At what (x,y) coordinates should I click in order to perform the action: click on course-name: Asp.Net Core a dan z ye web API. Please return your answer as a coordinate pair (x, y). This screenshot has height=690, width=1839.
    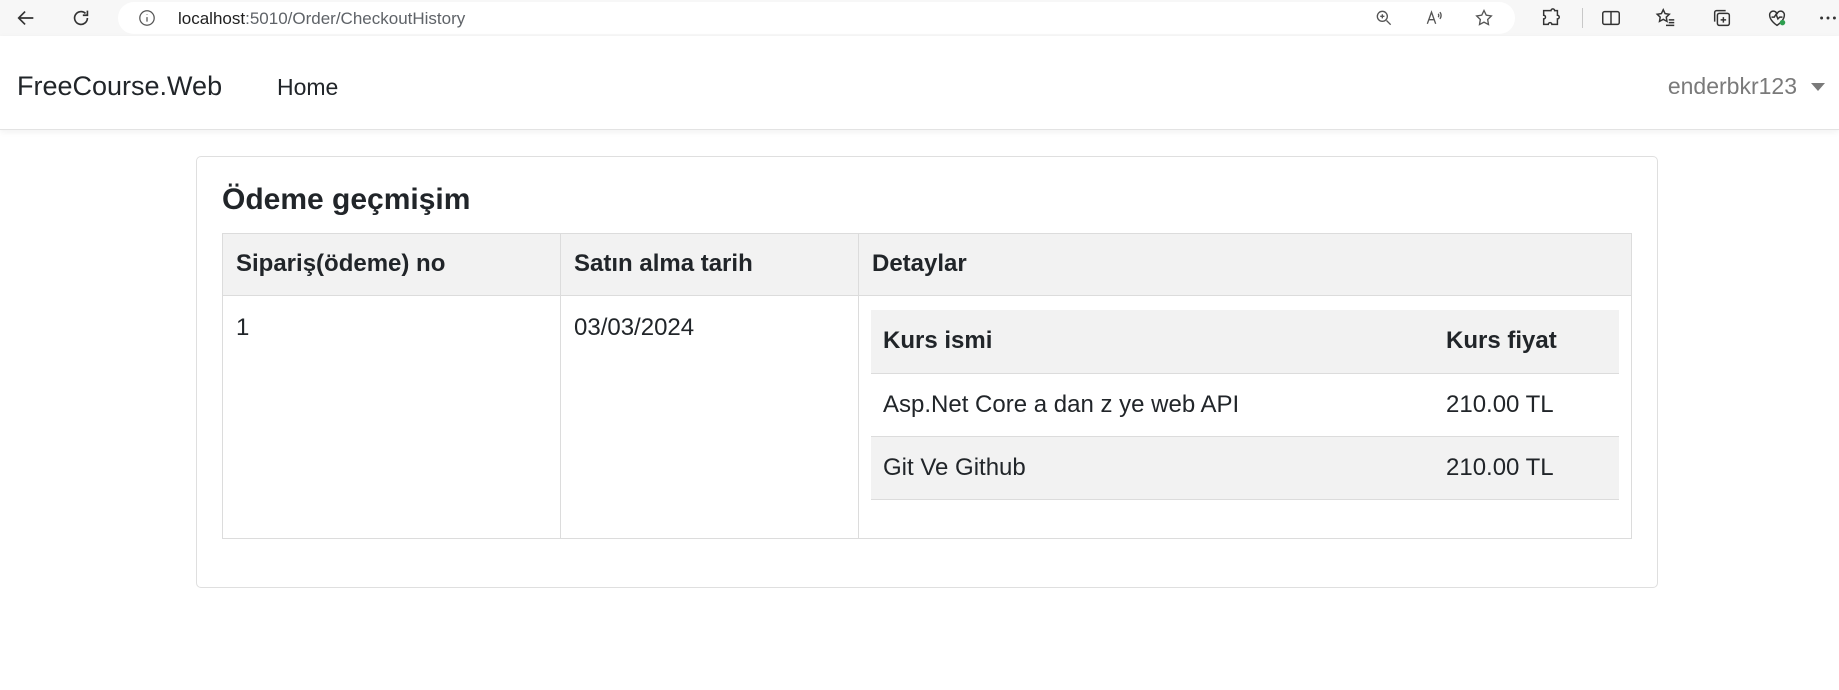
    Looking at the image, I should click on (1152, 405).